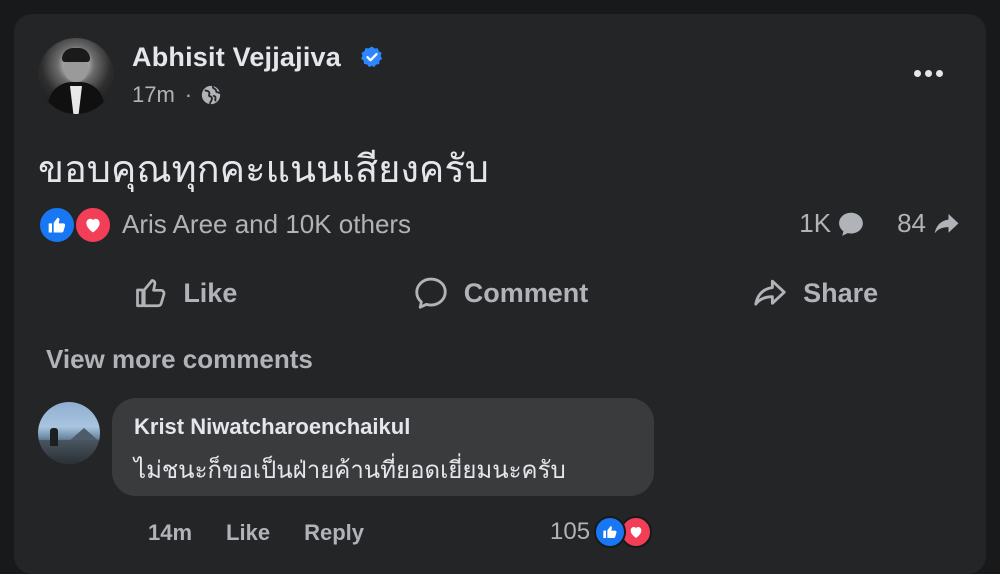  I want to click on share-count-value: 84, so click(911, 223).